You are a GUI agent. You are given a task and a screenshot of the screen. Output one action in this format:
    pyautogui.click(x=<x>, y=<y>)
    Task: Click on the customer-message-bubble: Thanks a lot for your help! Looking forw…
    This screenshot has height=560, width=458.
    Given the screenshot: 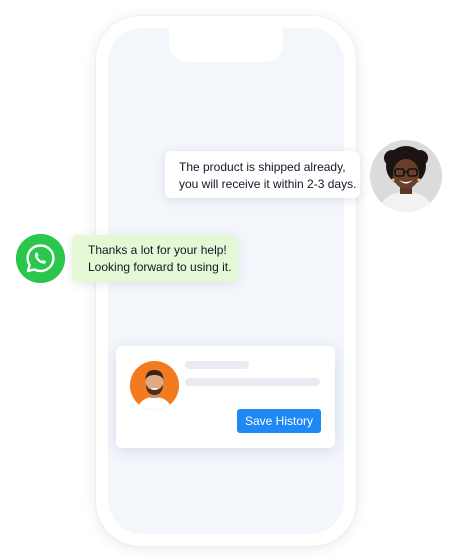 What is the action you would take?
    pyautogui.click(x=155, y=258)
    